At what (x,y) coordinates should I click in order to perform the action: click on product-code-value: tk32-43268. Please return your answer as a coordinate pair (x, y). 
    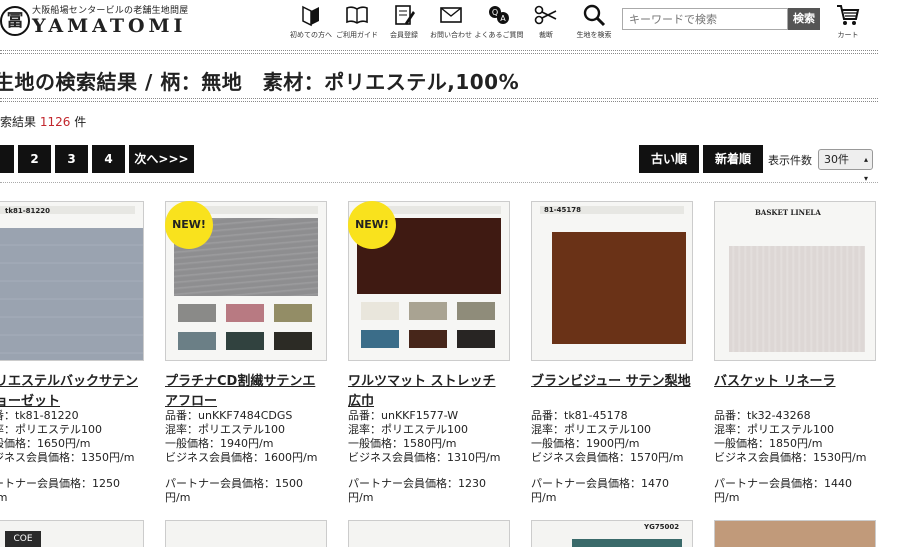
    Looking at the image, I should click on (779, 415).